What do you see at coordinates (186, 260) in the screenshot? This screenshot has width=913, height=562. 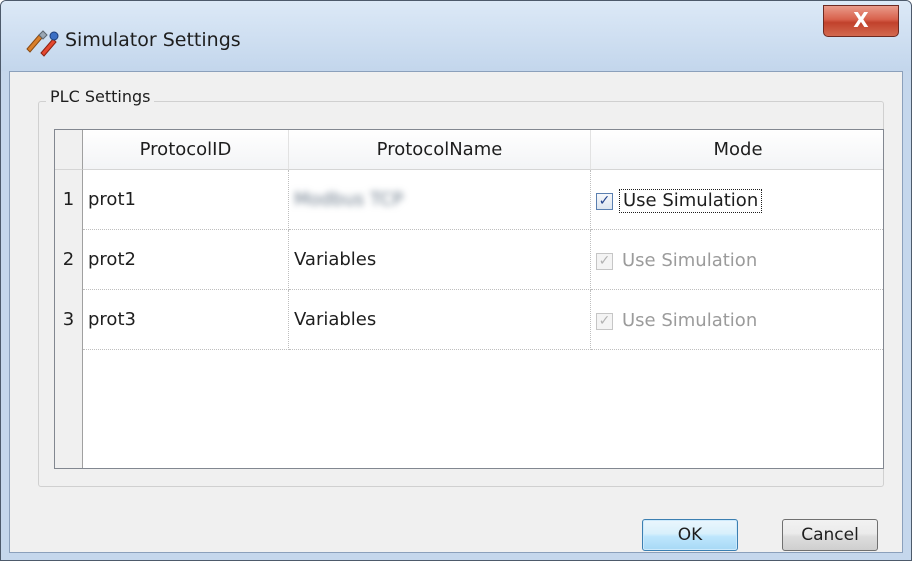 I see `table-cell-protocolid: prot2` at bounding box center [186, 260].